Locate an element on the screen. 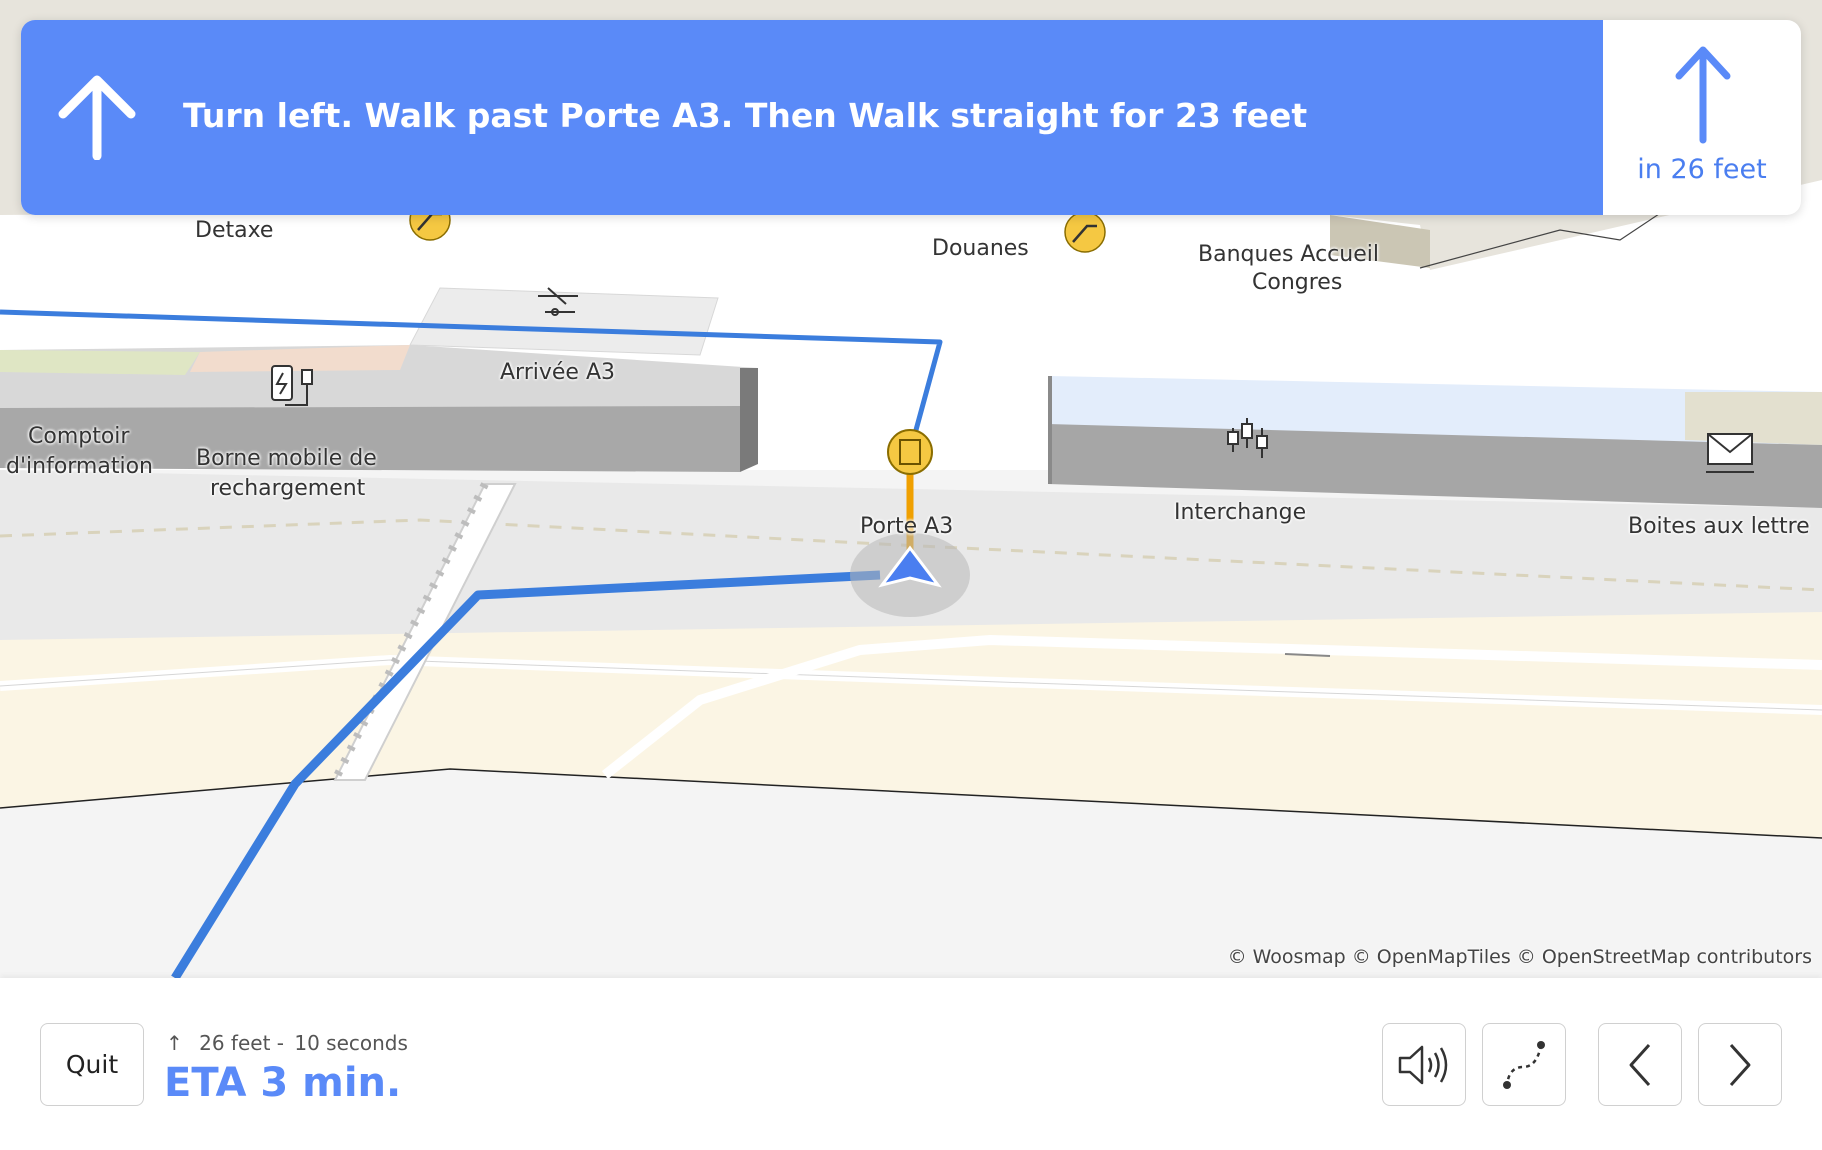 The image size is (1822, 1150). step-summary: ↑ 26 feet - 10 seconds is located at coordinates (287, 1043).